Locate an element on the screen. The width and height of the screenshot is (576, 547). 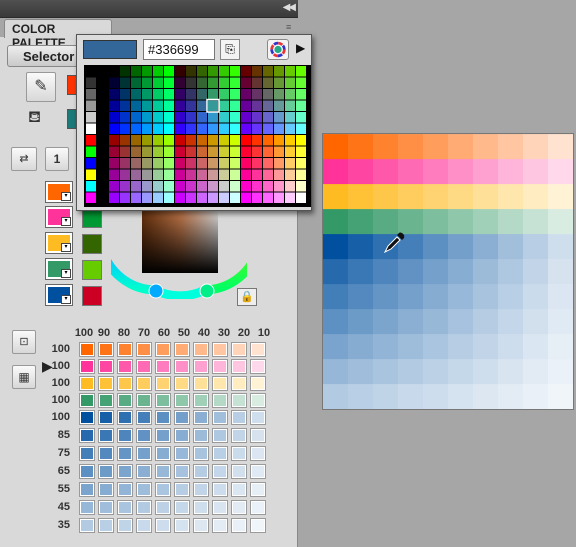
pencil-icon: ✎ is located at coordinates (41, 87).